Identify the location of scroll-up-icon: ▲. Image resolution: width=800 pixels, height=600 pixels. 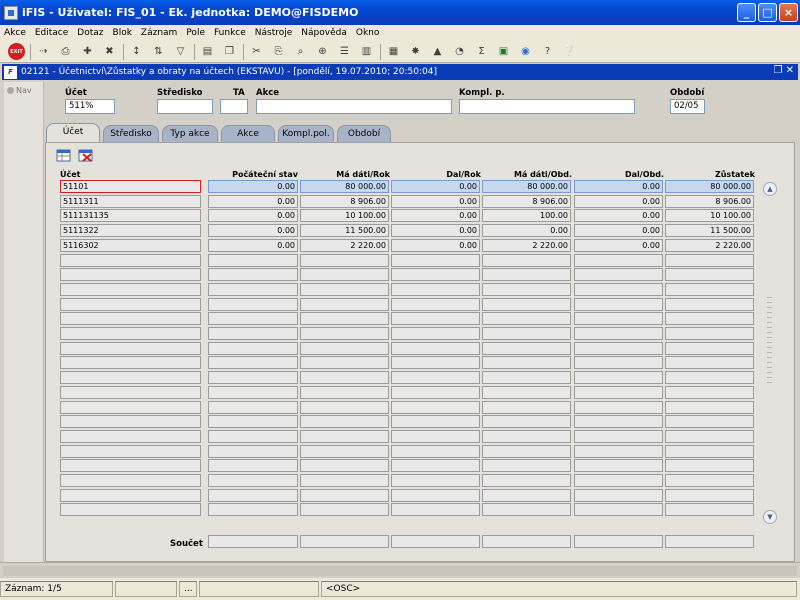
(770, 189).